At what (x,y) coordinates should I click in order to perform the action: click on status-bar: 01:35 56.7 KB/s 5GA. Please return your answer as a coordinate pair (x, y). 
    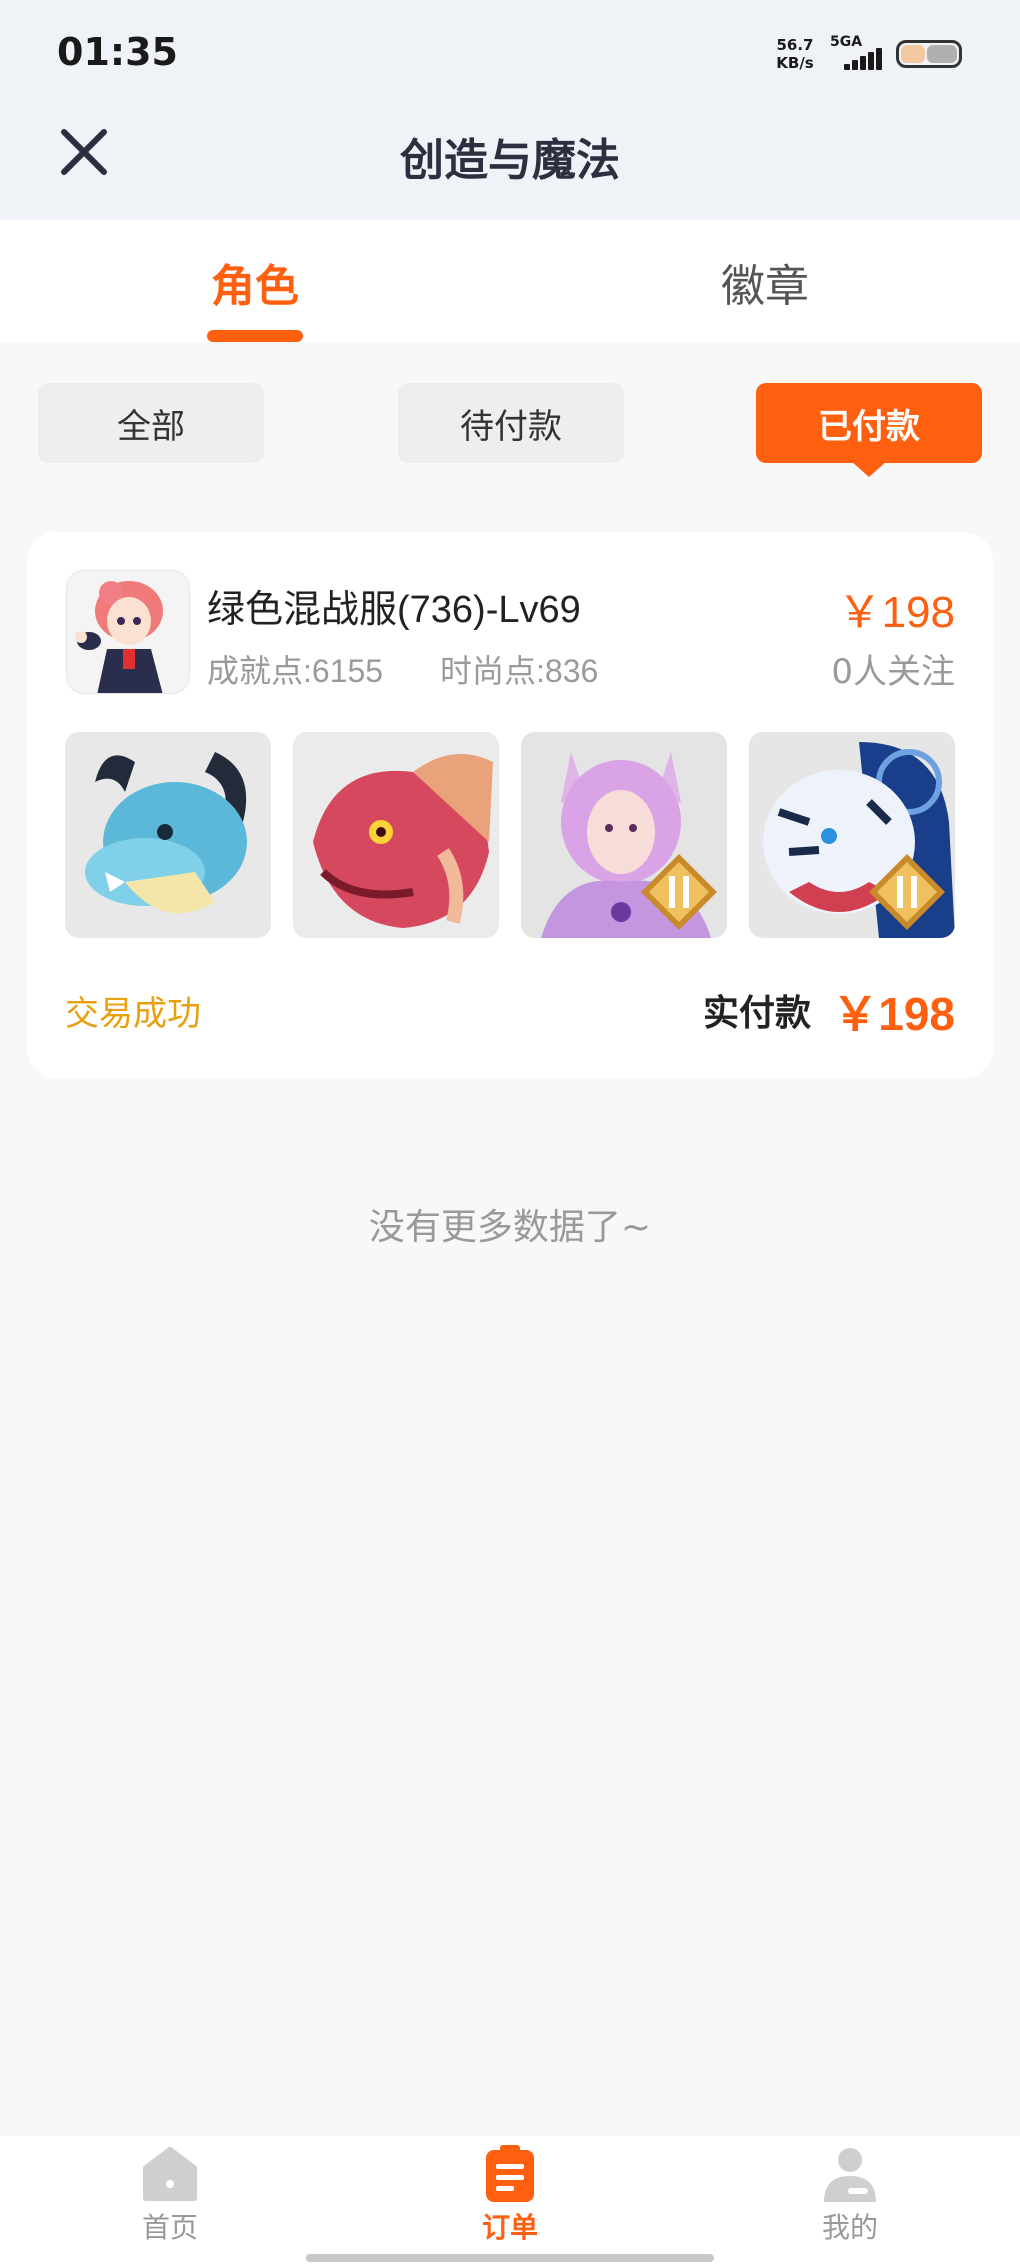
    Looking at the image, I should click on (510, 55).